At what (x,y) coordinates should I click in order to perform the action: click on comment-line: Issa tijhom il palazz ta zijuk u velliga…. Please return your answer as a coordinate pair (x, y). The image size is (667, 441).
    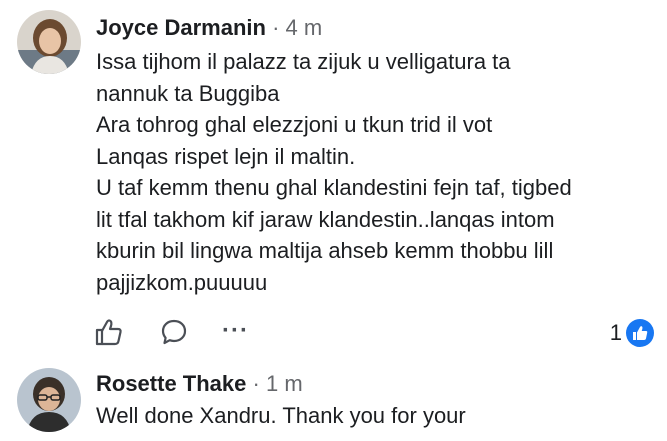
    Looking at the image, I should click on (303, 61).